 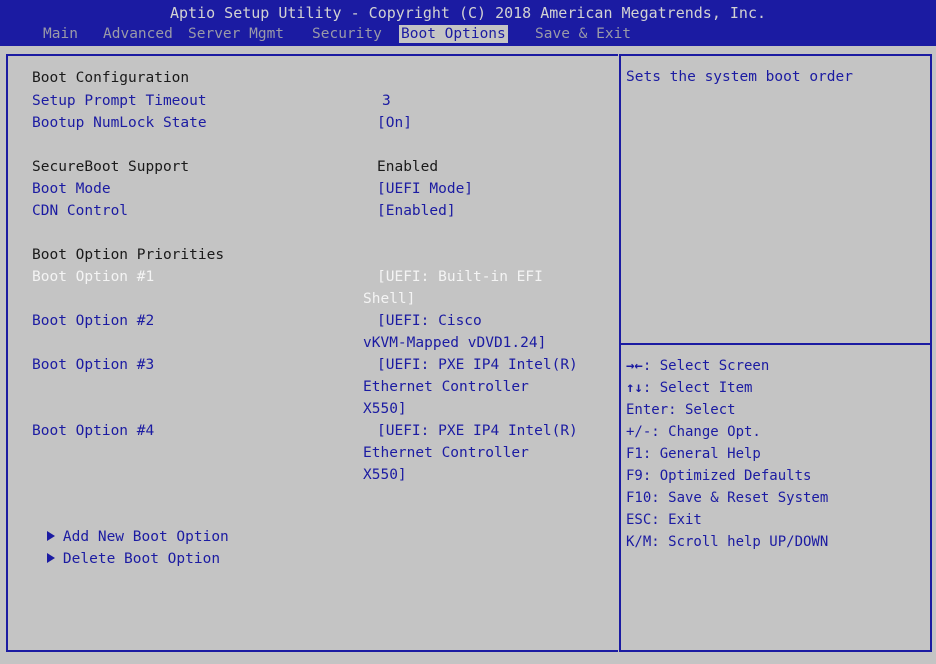 What do you see at coordinates (93, 431) in the screenshot?
I see `boot-option-4-label: Boot Option #4` at bounding box center [93, 431].